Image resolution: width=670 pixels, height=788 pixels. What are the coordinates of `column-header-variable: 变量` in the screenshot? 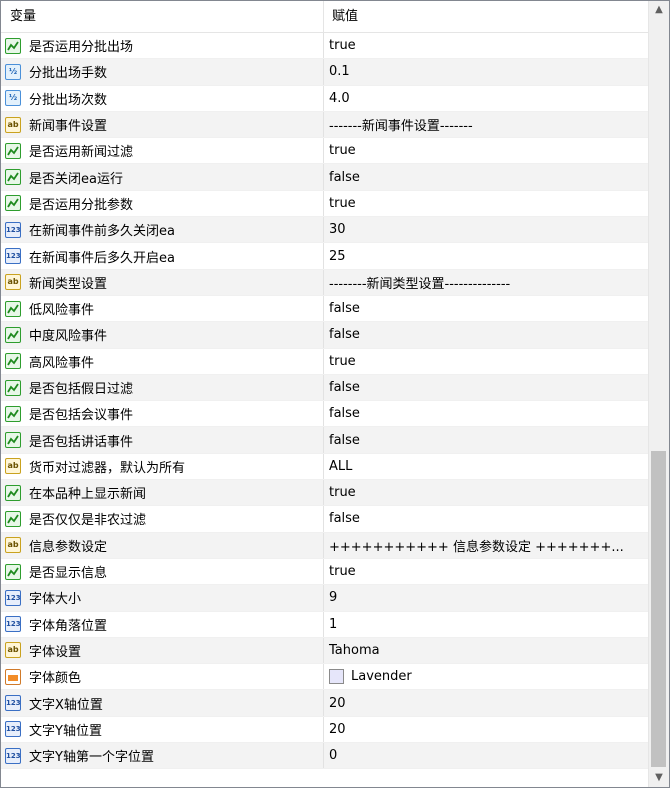 It's located at (23, 16).